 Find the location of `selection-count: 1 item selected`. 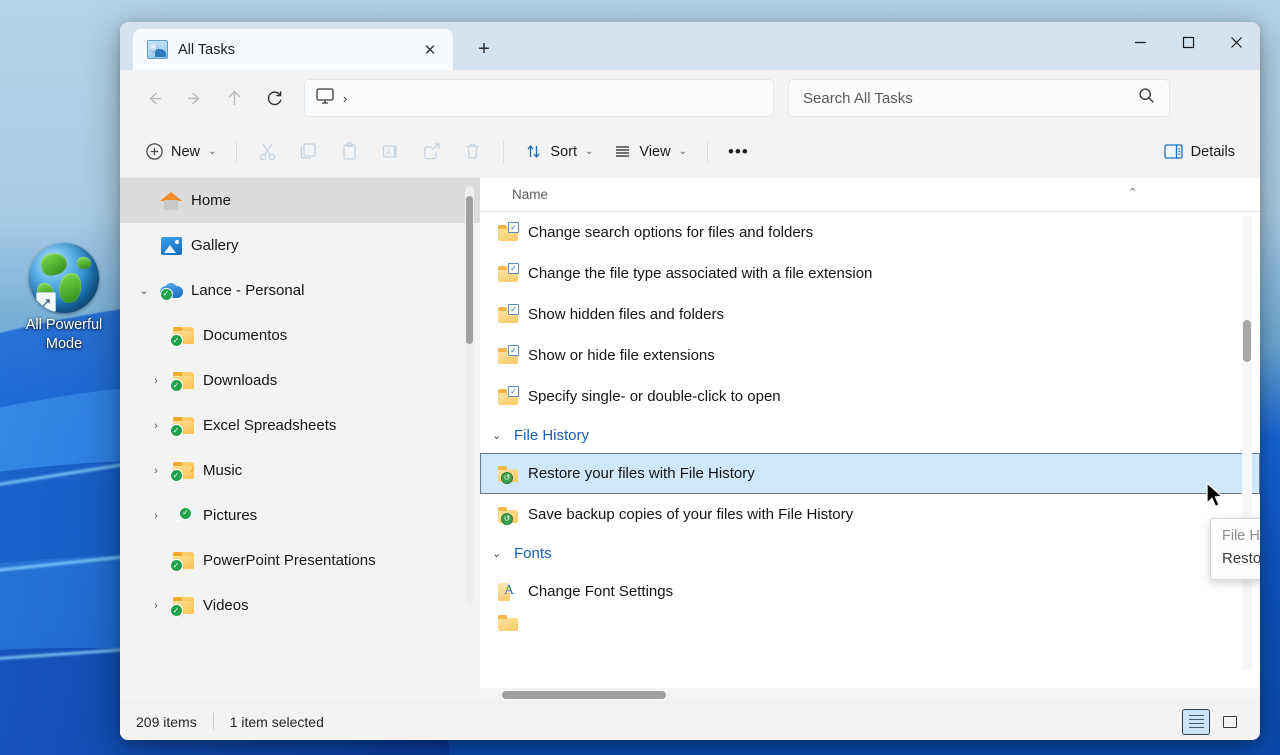

selection-count: 1 item selected is located at coordinates (276, 721).